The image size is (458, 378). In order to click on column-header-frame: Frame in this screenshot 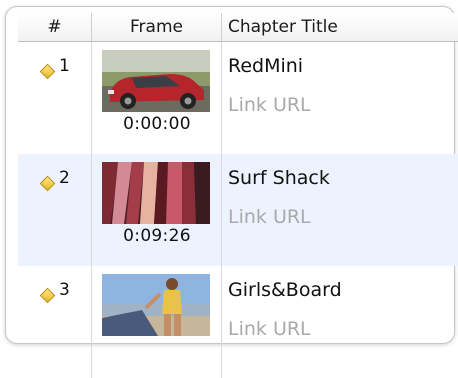, I will do `click(157, 27)`.